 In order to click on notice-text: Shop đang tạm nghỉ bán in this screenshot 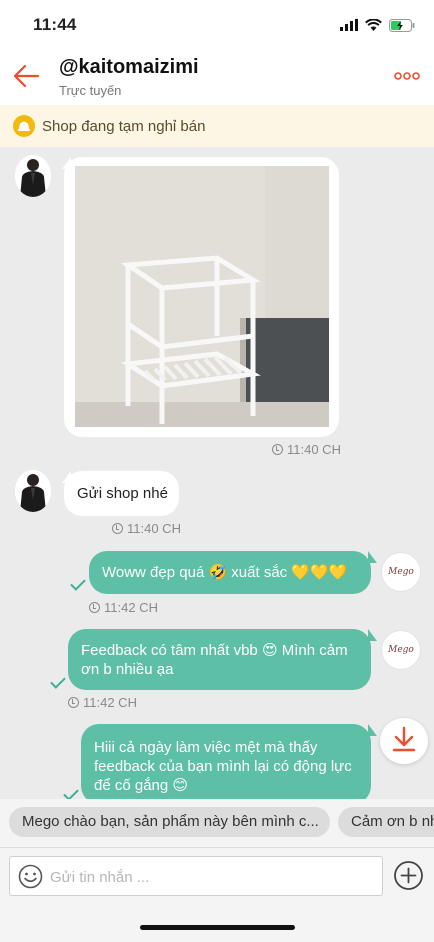, I will do `click(124, 126)`.